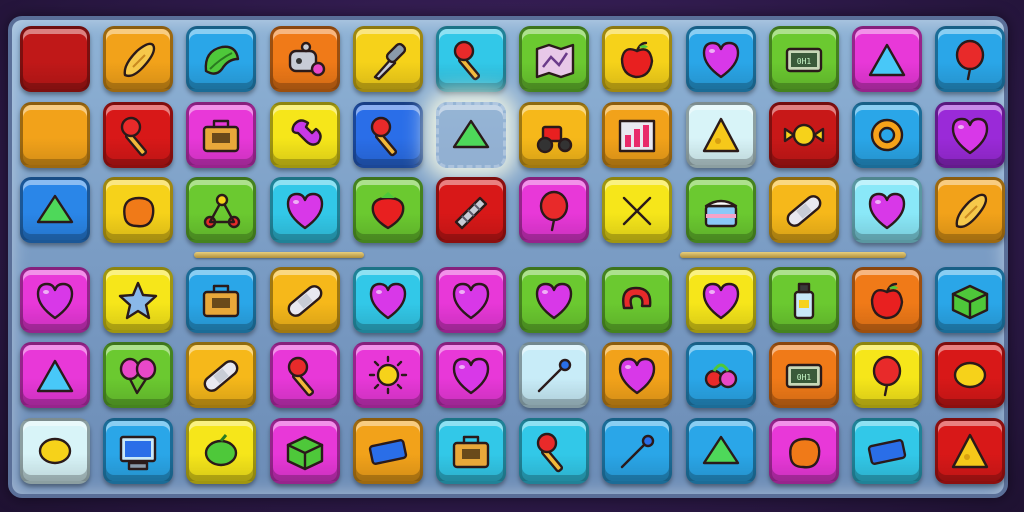  I want to click on screwdriver-icon, so click(389, 61).